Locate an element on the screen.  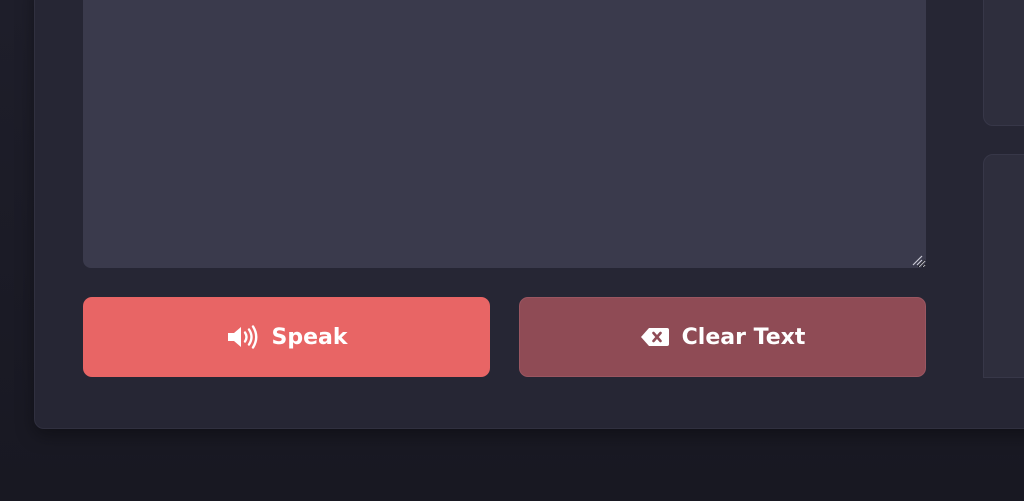
speak-button: Speak is located at coordinates (286, 337).